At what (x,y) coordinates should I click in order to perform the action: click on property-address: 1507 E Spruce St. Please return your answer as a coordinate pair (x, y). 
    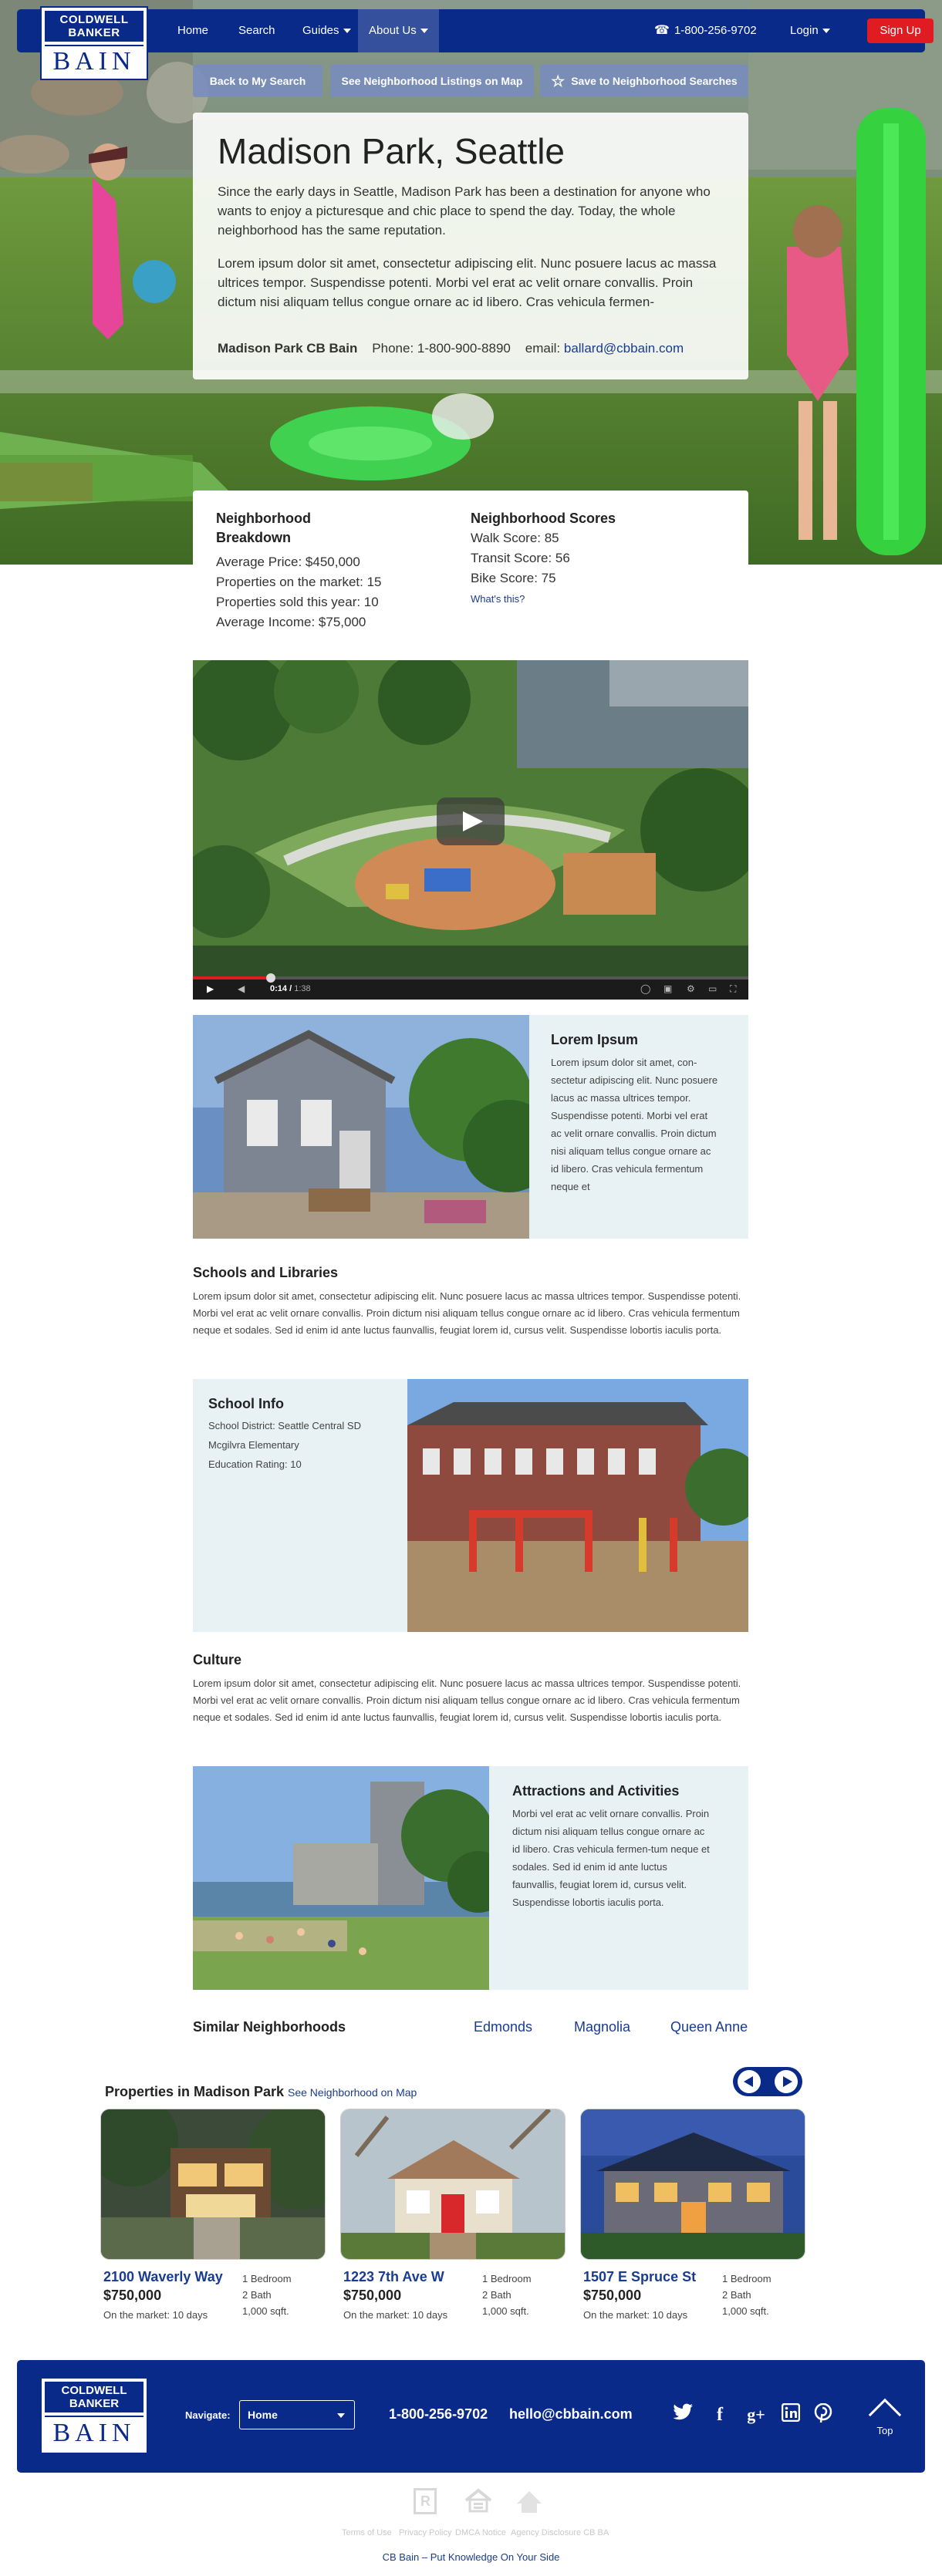
    Looking at the image, I should click on (639, 2277).